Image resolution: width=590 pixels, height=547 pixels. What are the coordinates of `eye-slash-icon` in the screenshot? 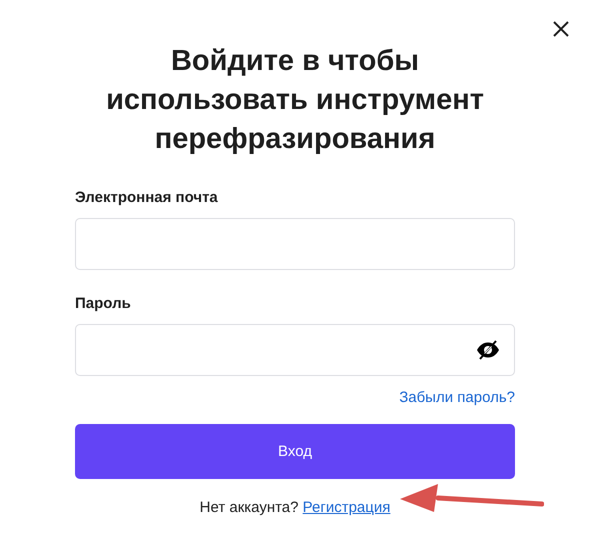 It's located at (488, 350).